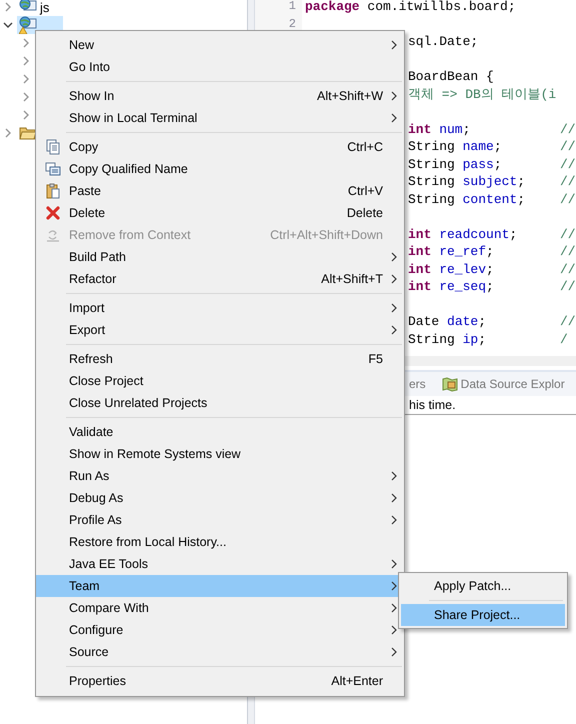 Image resolution: width=576 pixels, height=724 pixels. Describe the element at coordinates (482, 95) in the screenshot. I see `code-text: 객체 => DB의 테이블(i` at that location.